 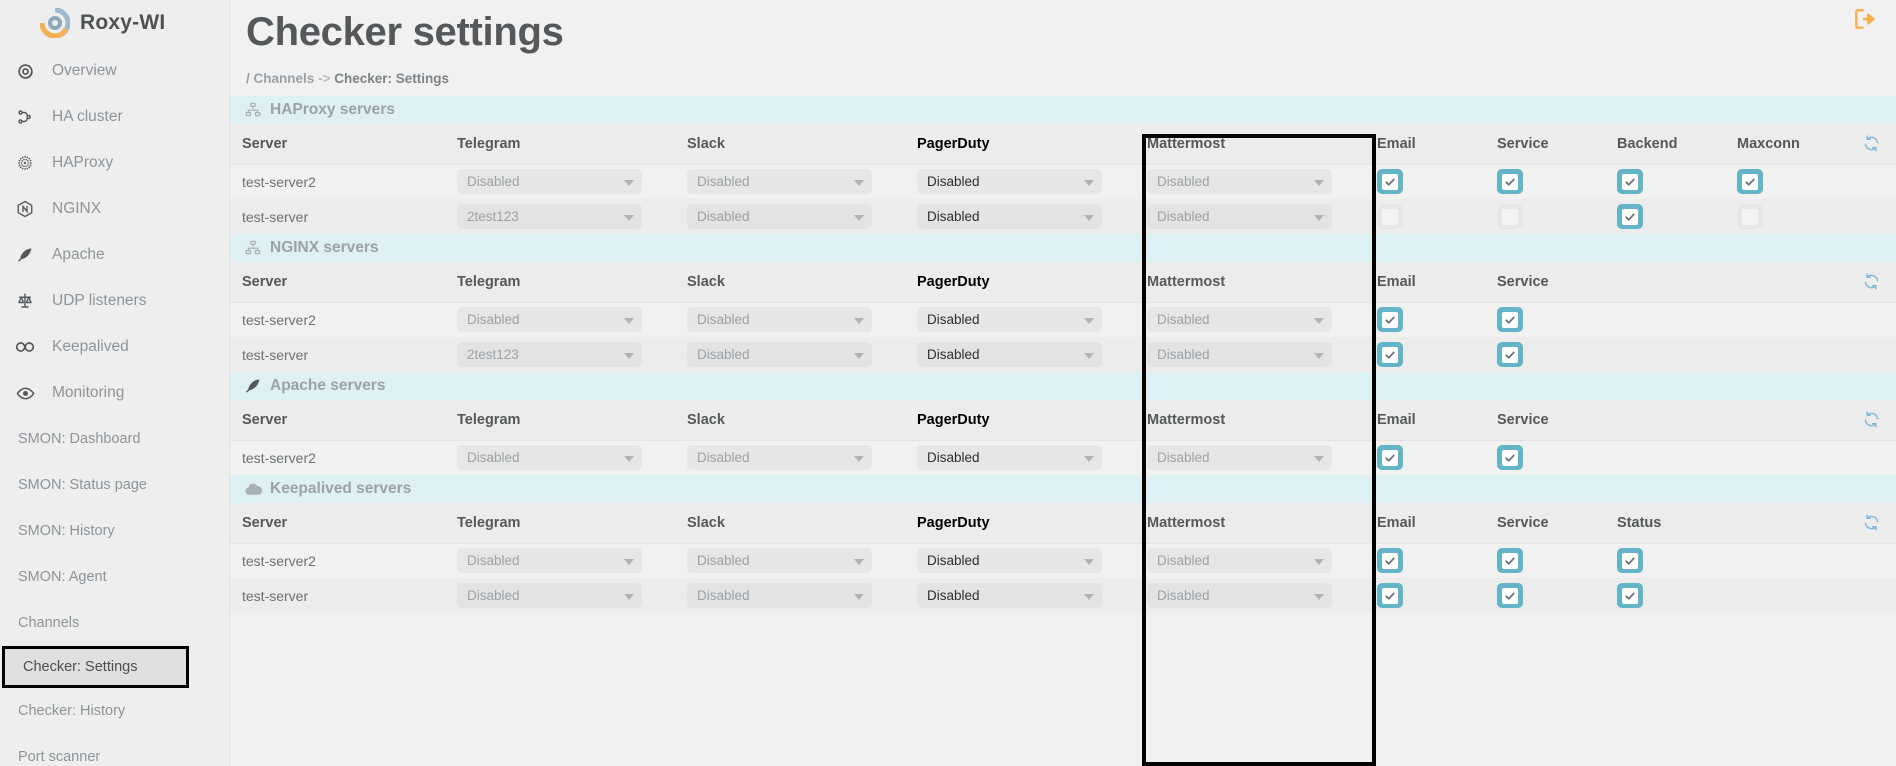 I want to click on sidebar-item-udp-listeners: UDP listeners, so click(x=114, y=301).